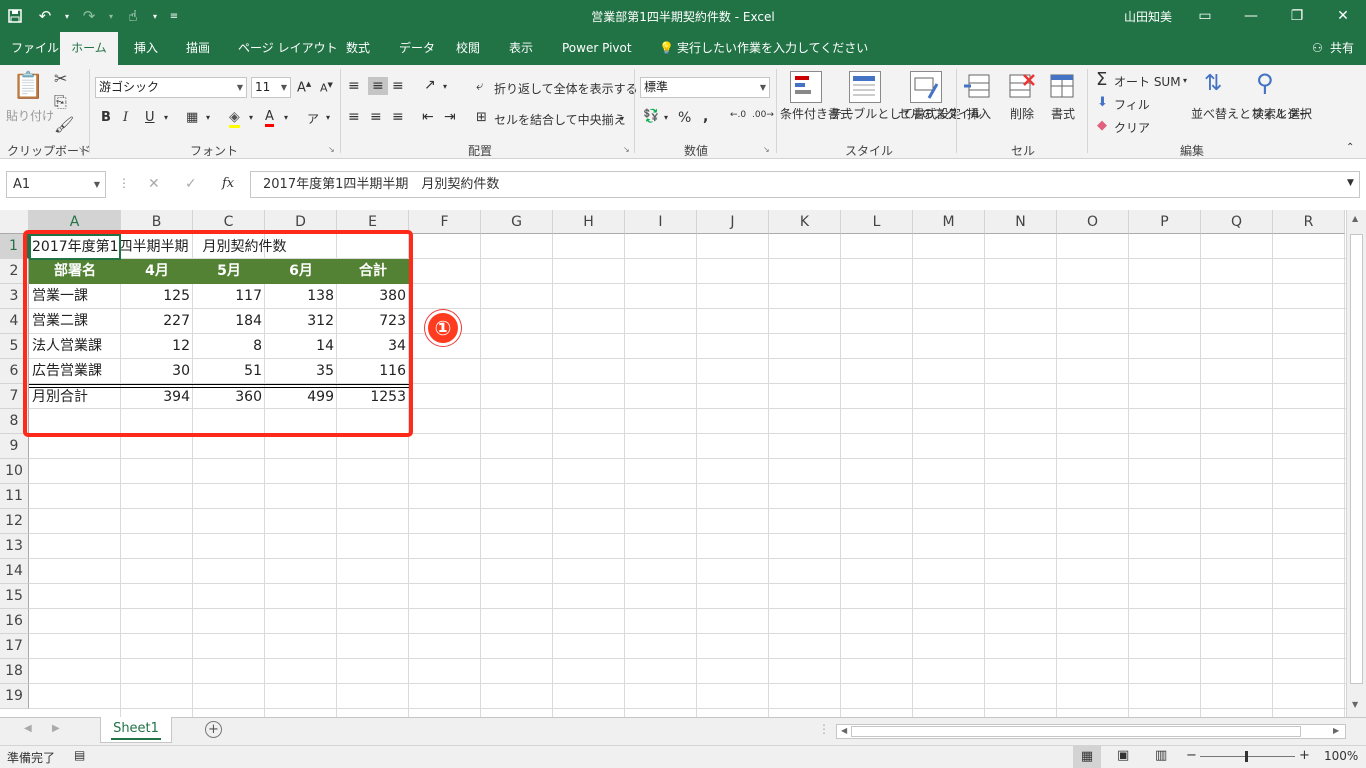 This screenshot has width=1366, height=768. What do you see at coordinates (89, 48) in the screenshot?
I see `tab-home: ホーム` at bounding box center [89, 48].